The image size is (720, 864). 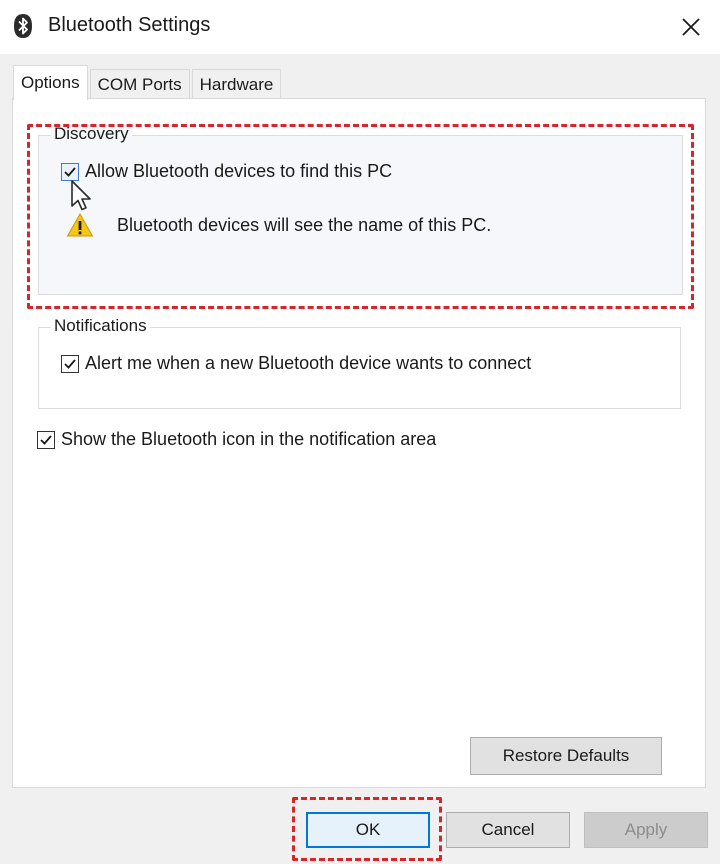 I want to click on bluetooth-icon, so click(x=23, y=26).